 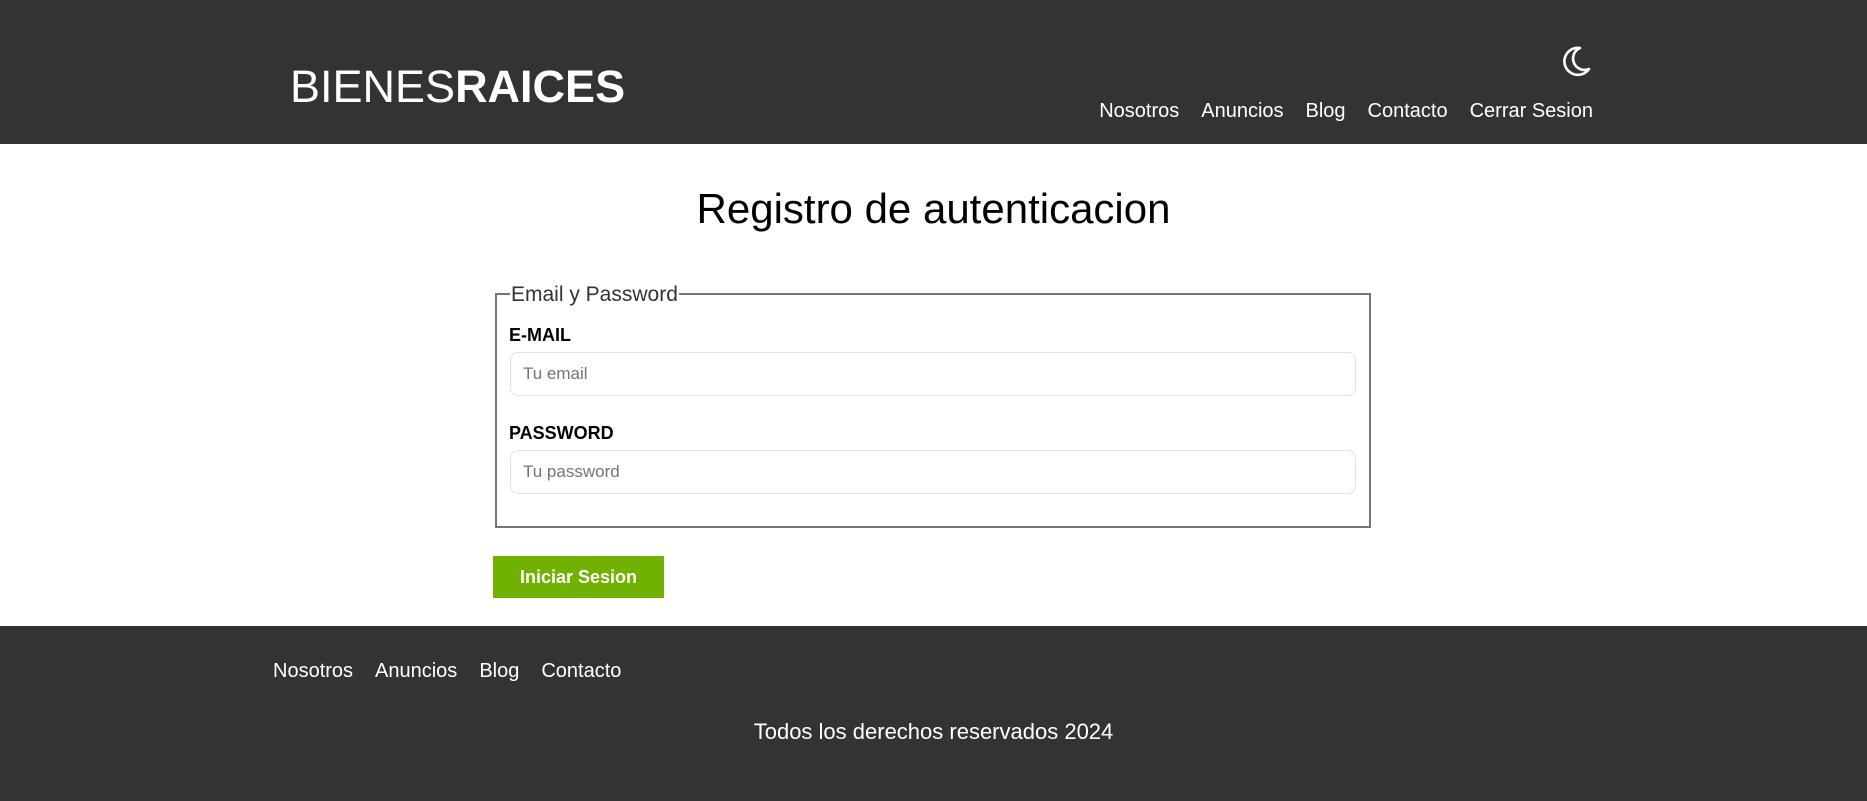 What do you see at coordinates (373, 86) in the screenshot?
I see `logo-light-text: BIENES` at bounding box center [373, 86].